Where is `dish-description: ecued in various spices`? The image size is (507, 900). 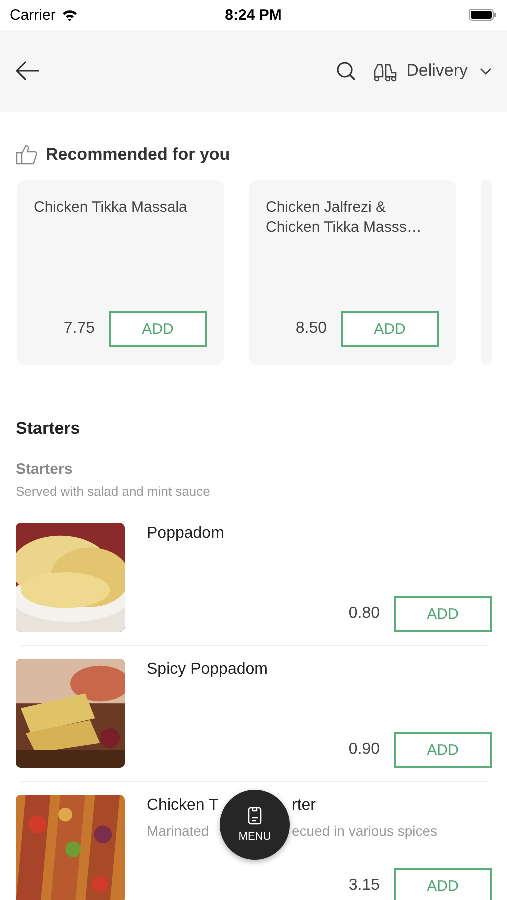
dish-description: ecued in various spices is located at coordinates (365, 831).